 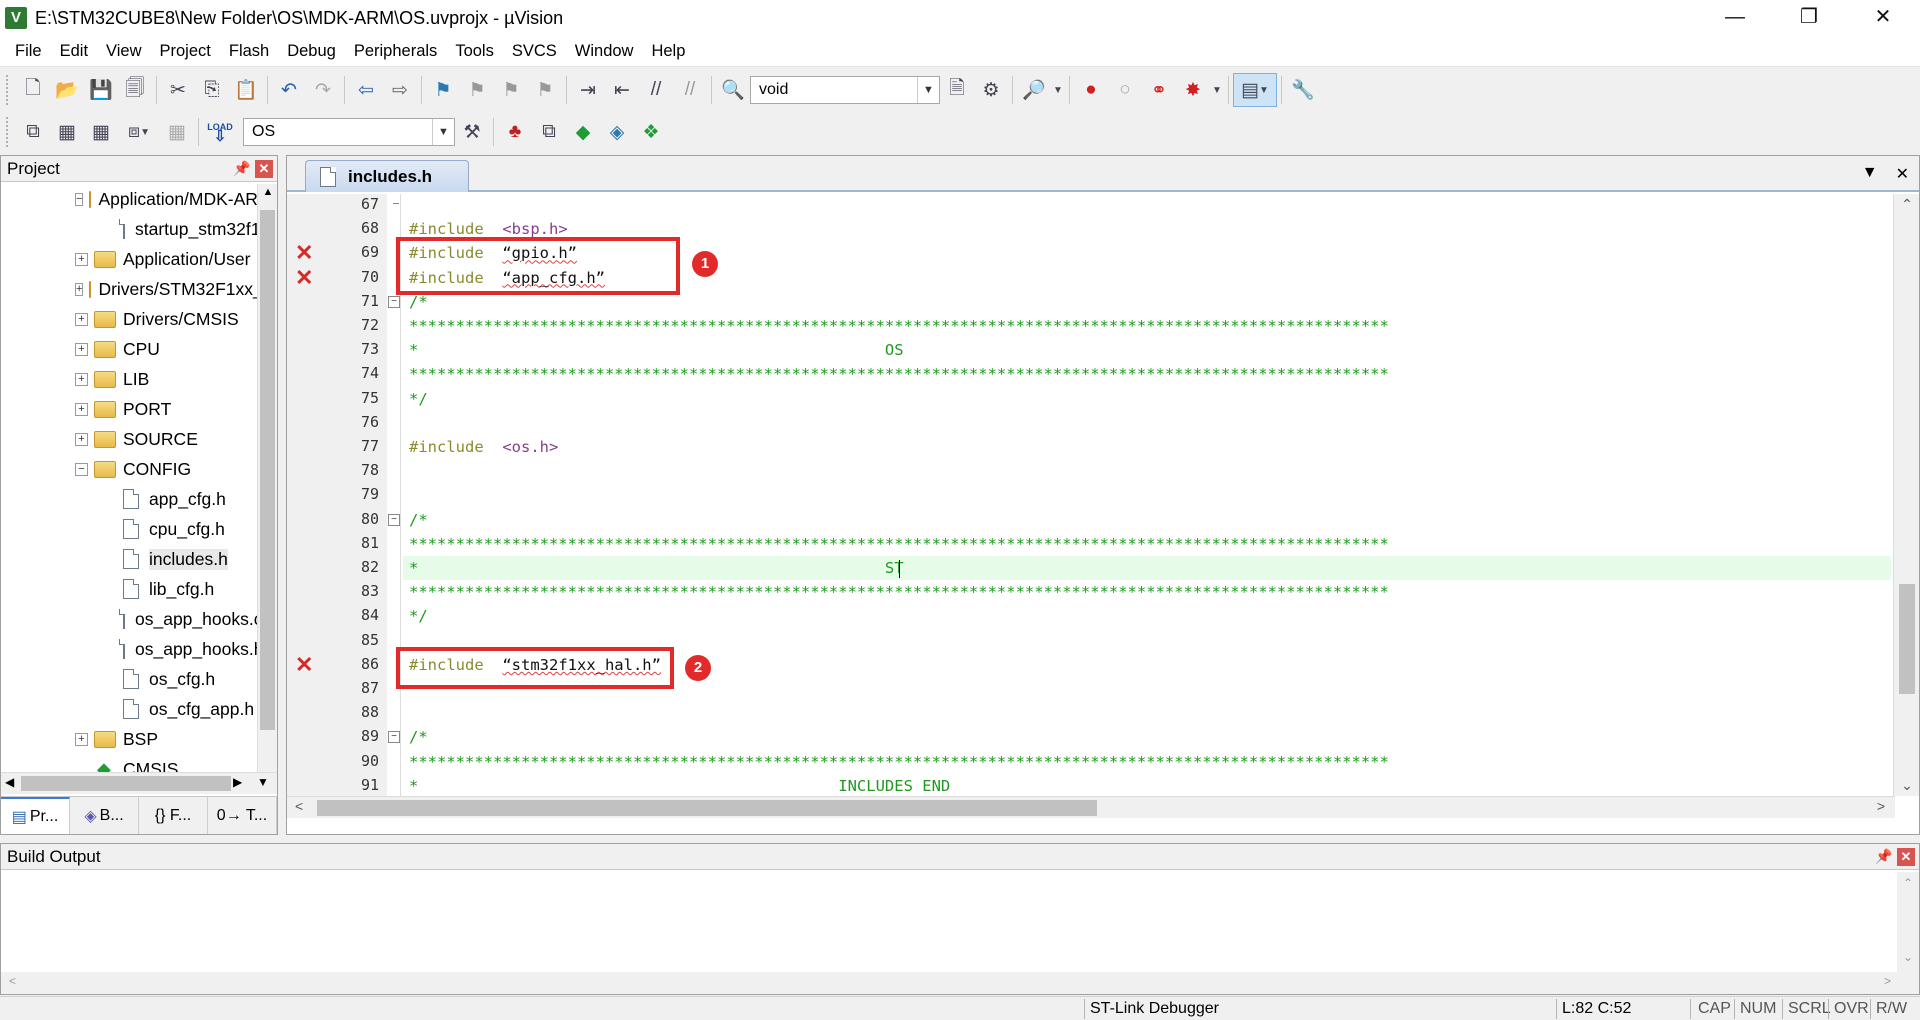 I want to click on tree-folder: + Drivers/STM32F1xx_HAL_Driver, so click(x=129, y=289).